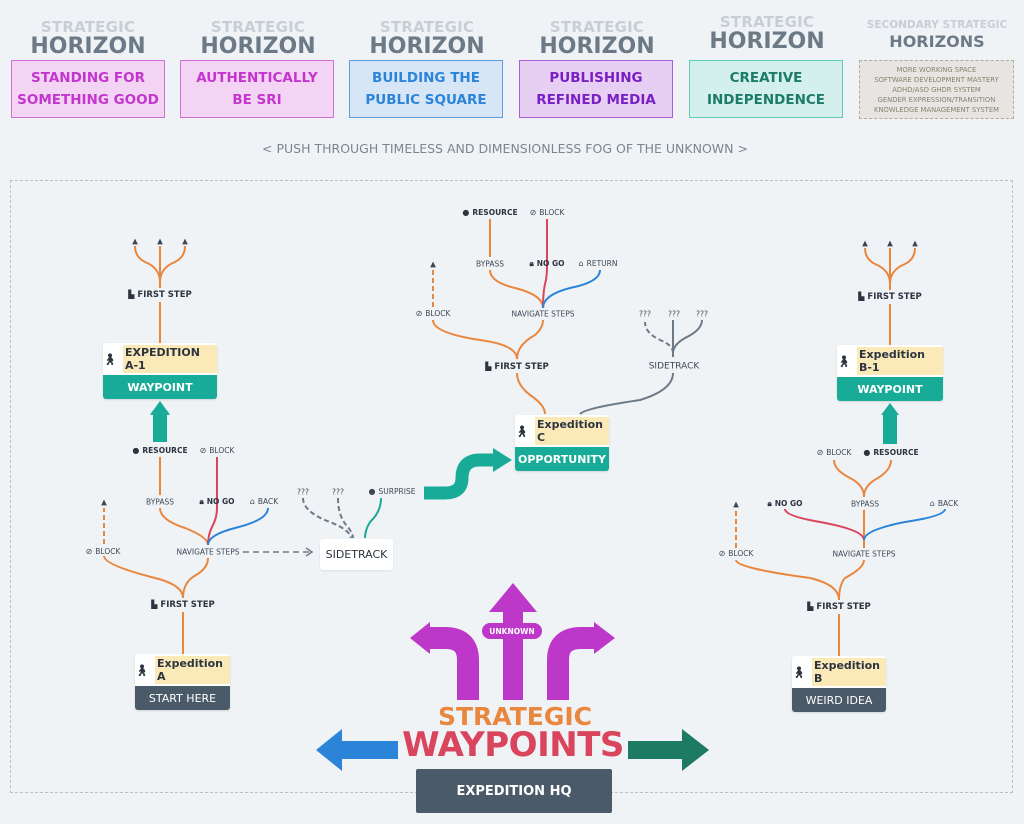  What do you see at coordinates (890, 409) in the screenshot?
I see `waypoint-b1-arrow` at bounding box center [890, 409].